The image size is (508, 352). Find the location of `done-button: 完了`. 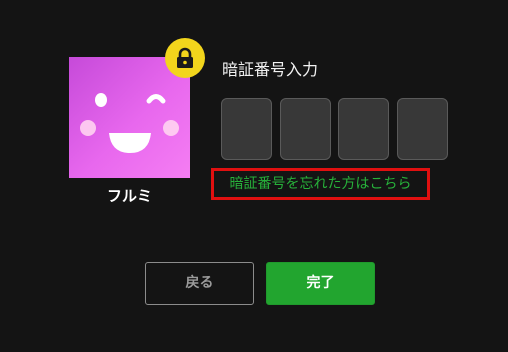

done-button: 完了 is located at coordinates (320, 283).